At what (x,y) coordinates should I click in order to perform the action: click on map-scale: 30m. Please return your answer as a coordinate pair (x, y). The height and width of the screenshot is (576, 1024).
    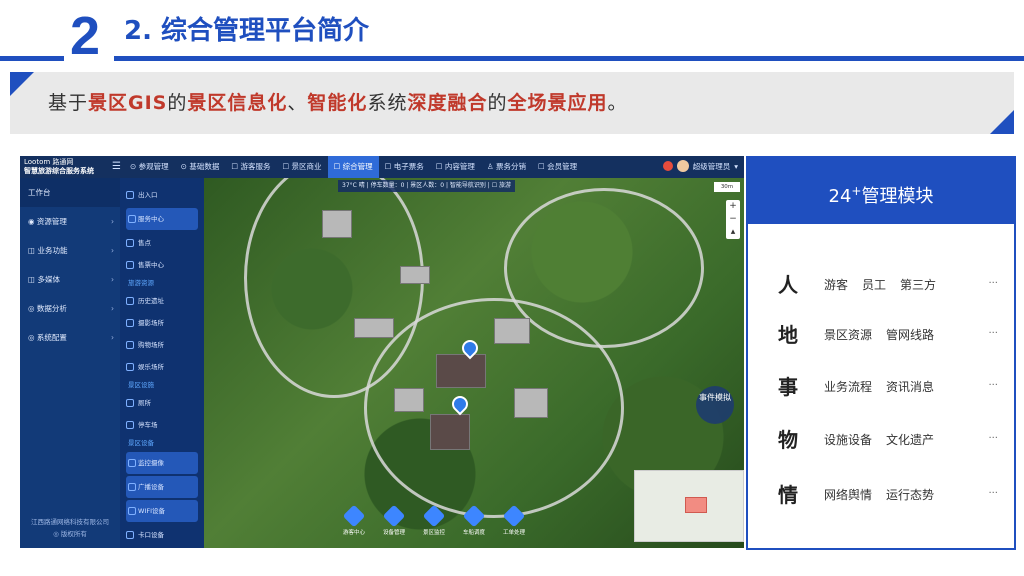
    Looking at the image, I should click on (727, 187).